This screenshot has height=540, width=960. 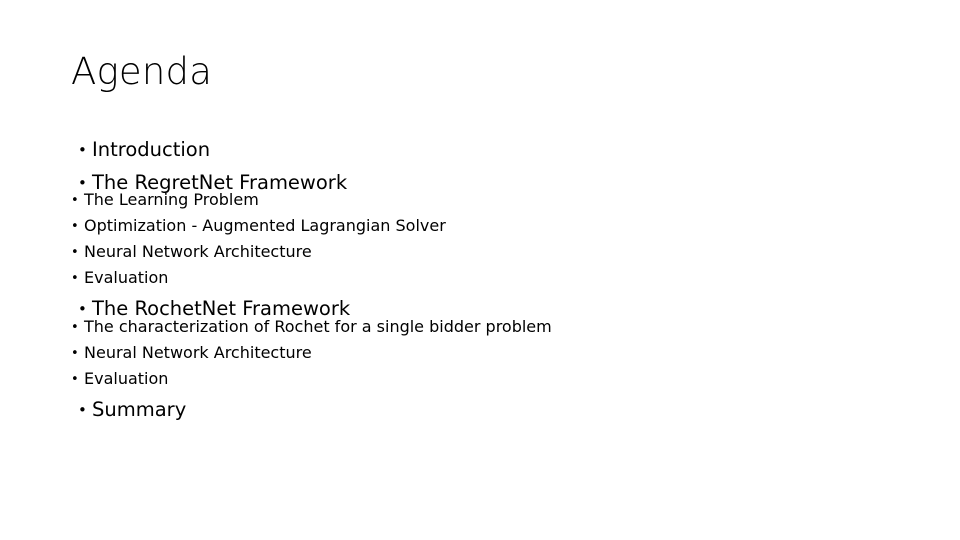 I want to click on page-title: Agenda, so click(x=142, y=71).